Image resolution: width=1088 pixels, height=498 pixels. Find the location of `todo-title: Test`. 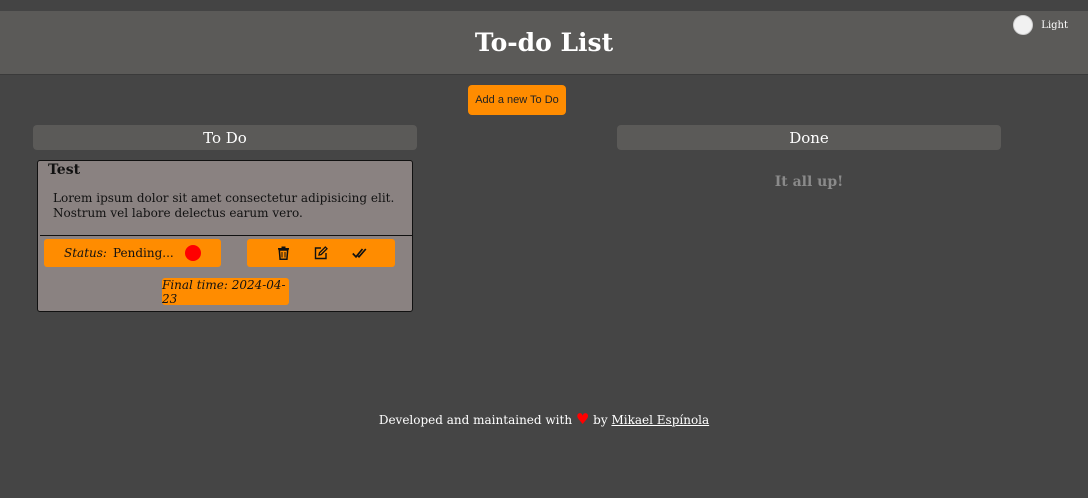

todo-title: Test is located at coordinates (64, 170).